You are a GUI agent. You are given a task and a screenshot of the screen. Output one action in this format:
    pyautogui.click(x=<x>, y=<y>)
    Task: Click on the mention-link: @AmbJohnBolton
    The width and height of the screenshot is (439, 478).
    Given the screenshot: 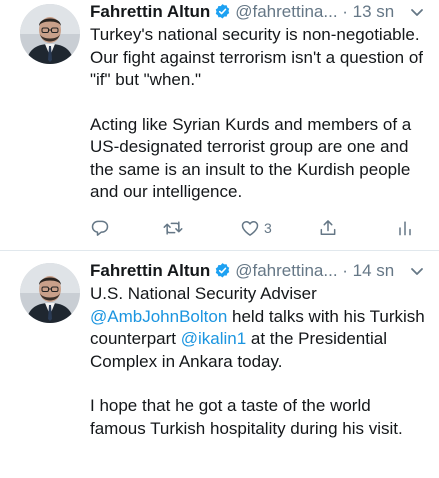 What is the action you would take?
    pyautogui.click(x=158, y=316)
    